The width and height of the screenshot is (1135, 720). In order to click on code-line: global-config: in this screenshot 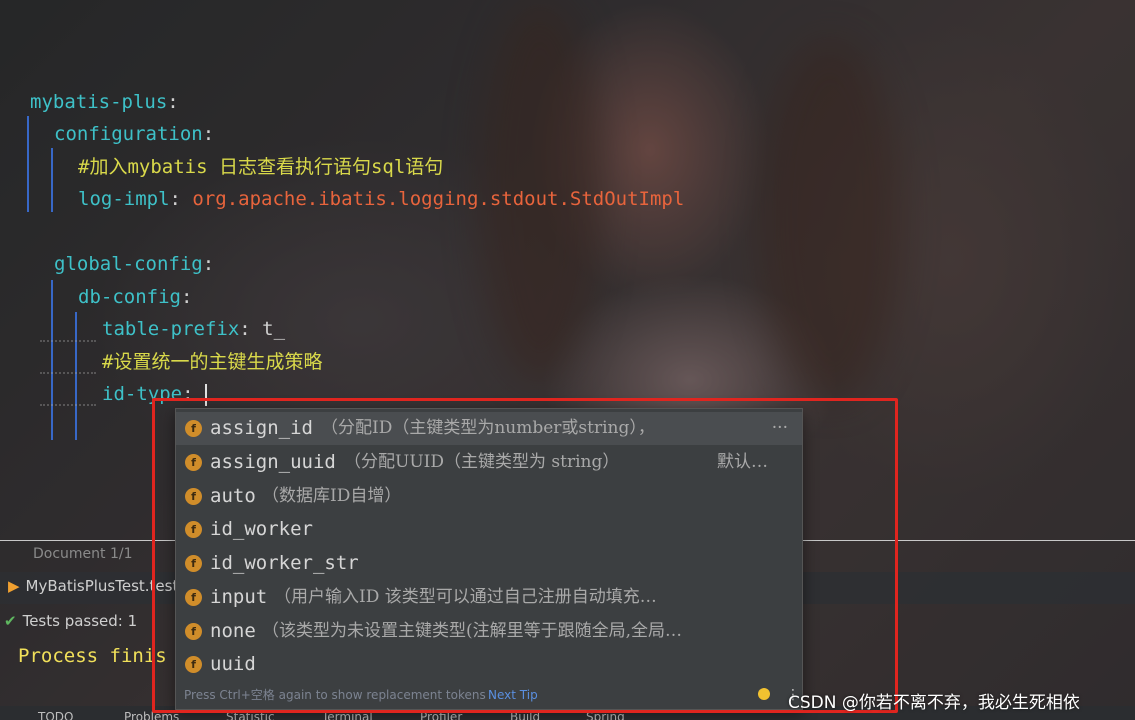, I will do `click(134, 264)`.